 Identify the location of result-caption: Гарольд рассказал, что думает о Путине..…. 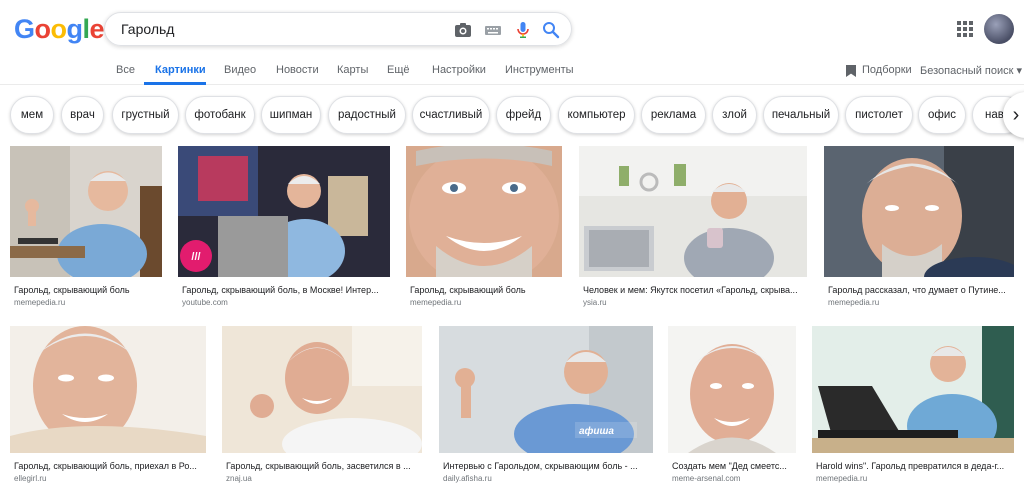
(921, 290).